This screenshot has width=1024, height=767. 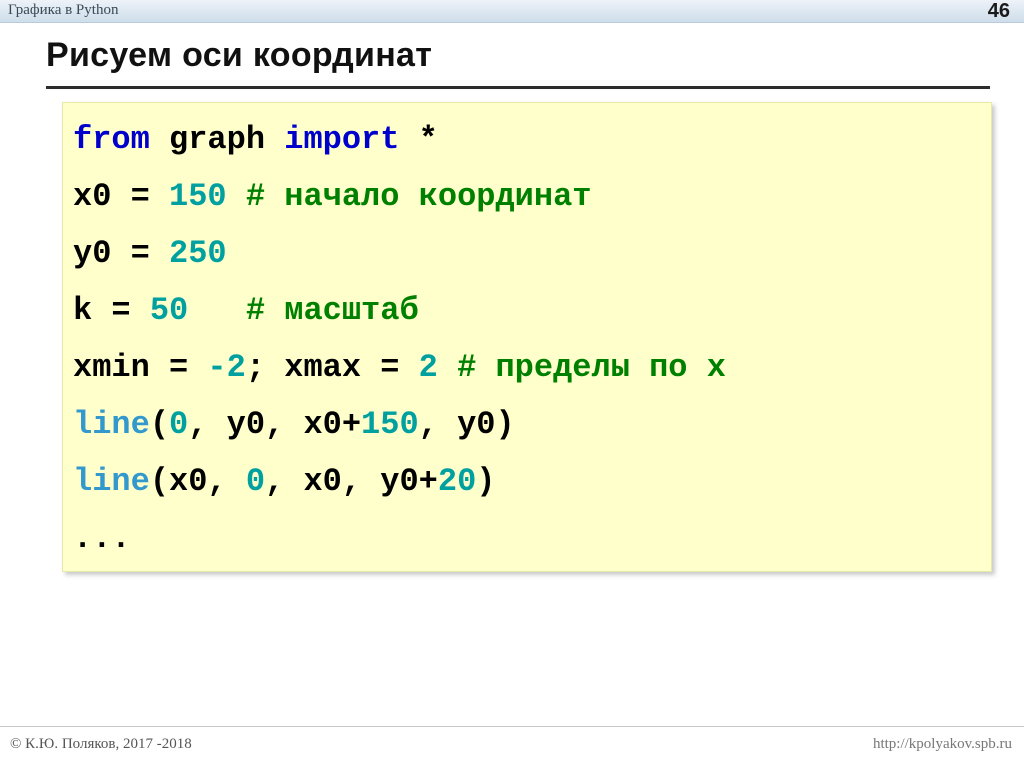 What do you see at coordinates (140, 367) in the screenshot?
I see `code-token: xmin =` at bounding box center [140, 367].